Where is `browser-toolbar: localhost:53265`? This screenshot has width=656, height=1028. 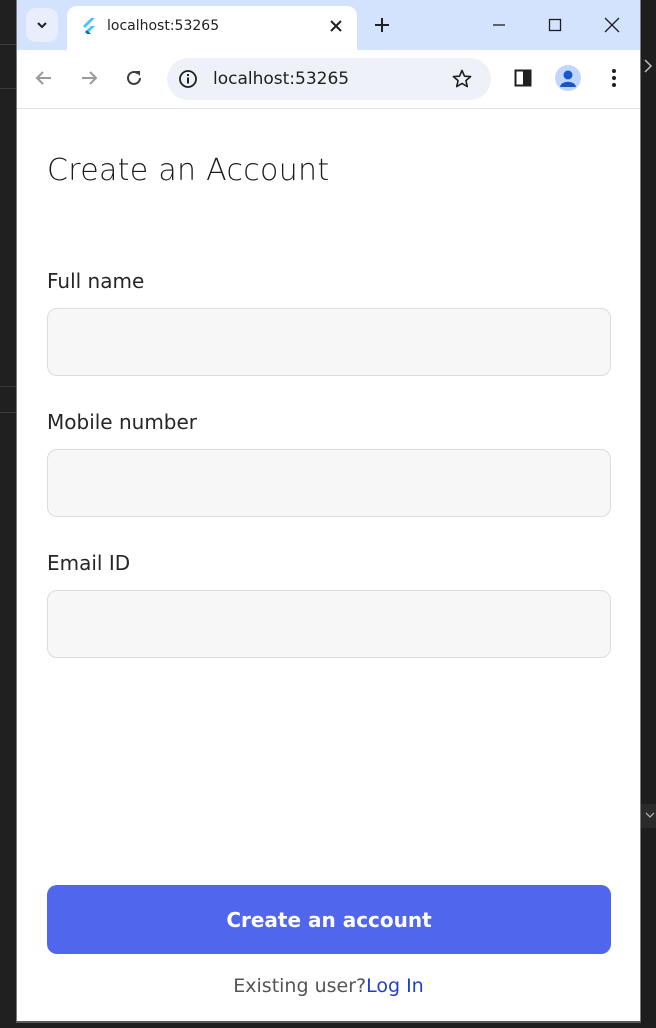
browser-toolbar: localhost:53265 is located at coordinates (328, 79).